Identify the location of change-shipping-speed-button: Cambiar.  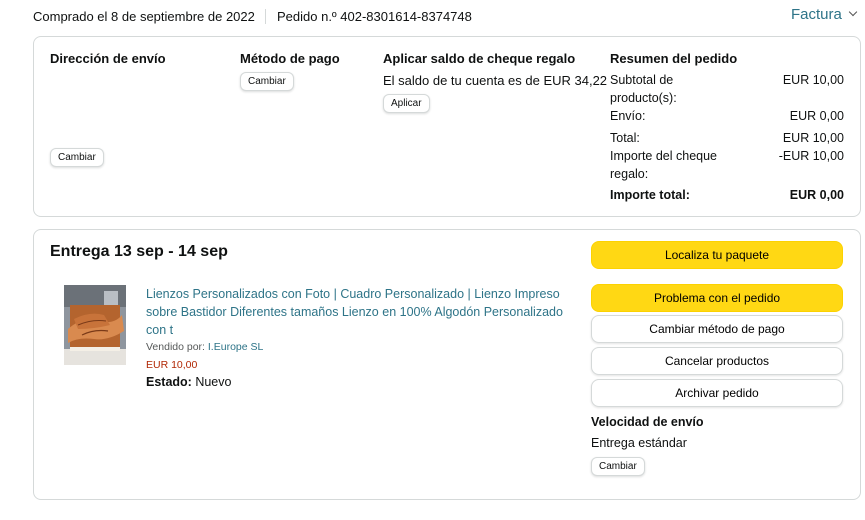
(618, 466).